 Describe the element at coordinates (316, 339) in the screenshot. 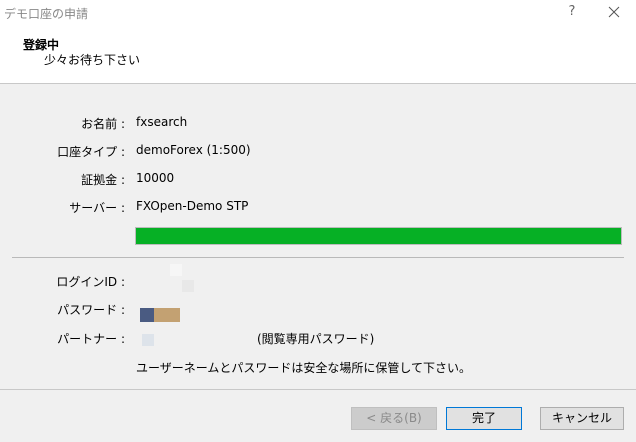

I see `readonly-password-note: (閲覧専用パスワード)` at that location.